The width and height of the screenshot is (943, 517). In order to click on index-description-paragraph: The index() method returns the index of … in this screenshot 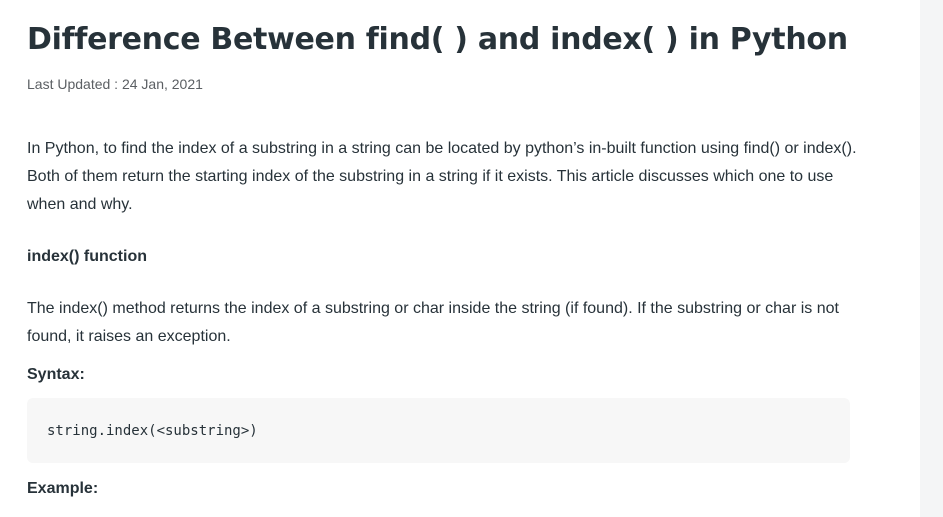, I will do `click(433, 322)`.